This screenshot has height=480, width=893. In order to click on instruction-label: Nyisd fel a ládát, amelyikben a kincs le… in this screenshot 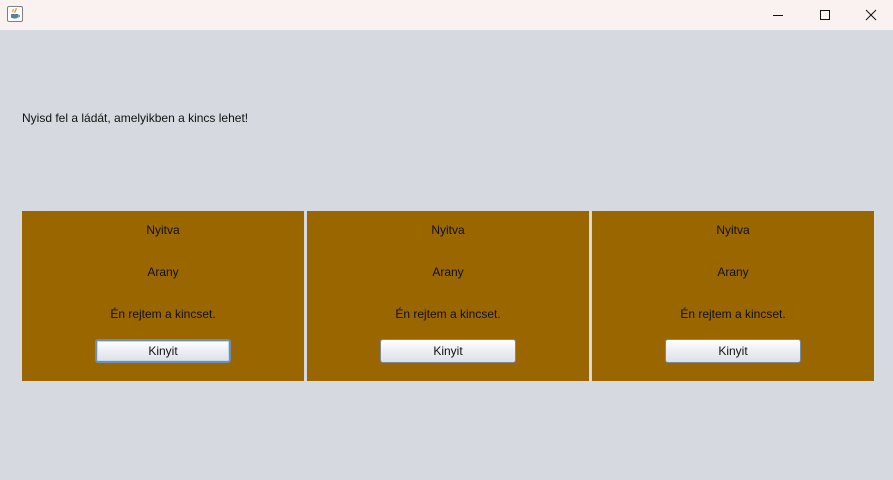, I will do `click(135, 118)`.